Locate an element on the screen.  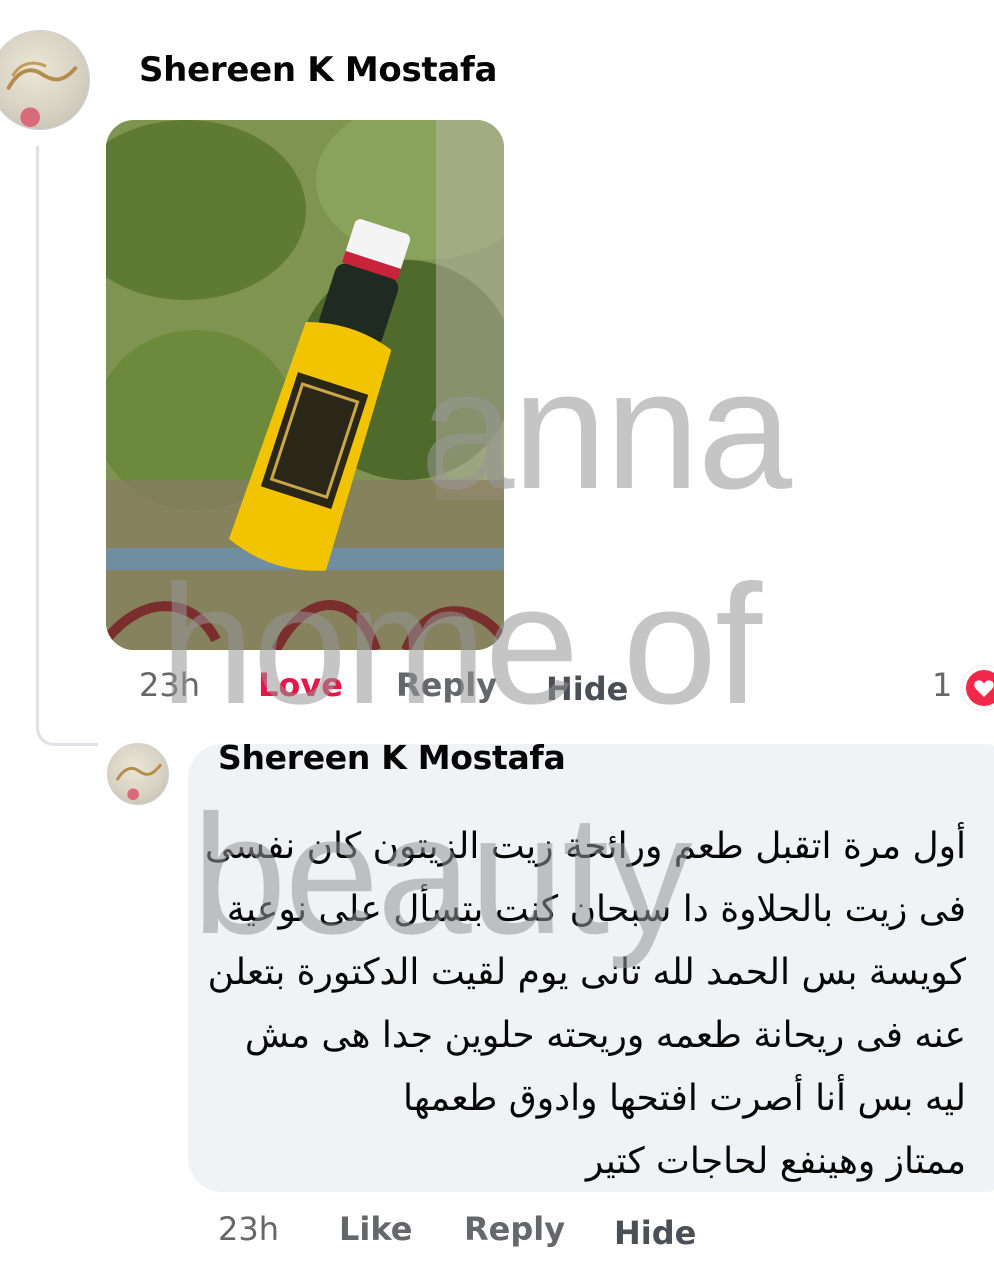
comment-actions: 23h Love Reply Hide 1 is located at coordinates (497, 691).